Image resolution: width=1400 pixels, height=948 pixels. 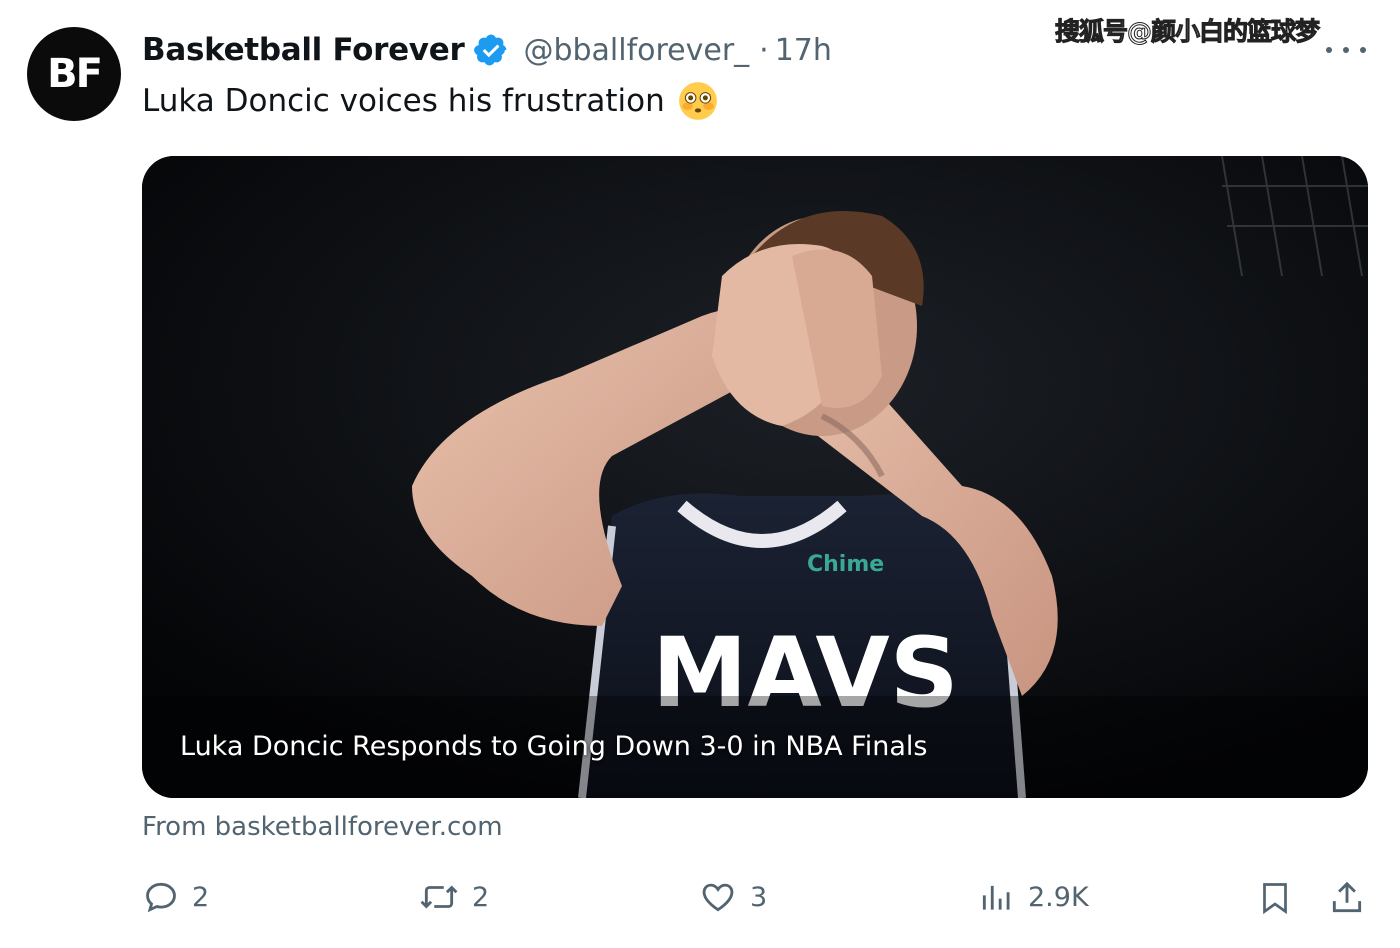 I want to click on share-icon, so click(x=1347, y=897).